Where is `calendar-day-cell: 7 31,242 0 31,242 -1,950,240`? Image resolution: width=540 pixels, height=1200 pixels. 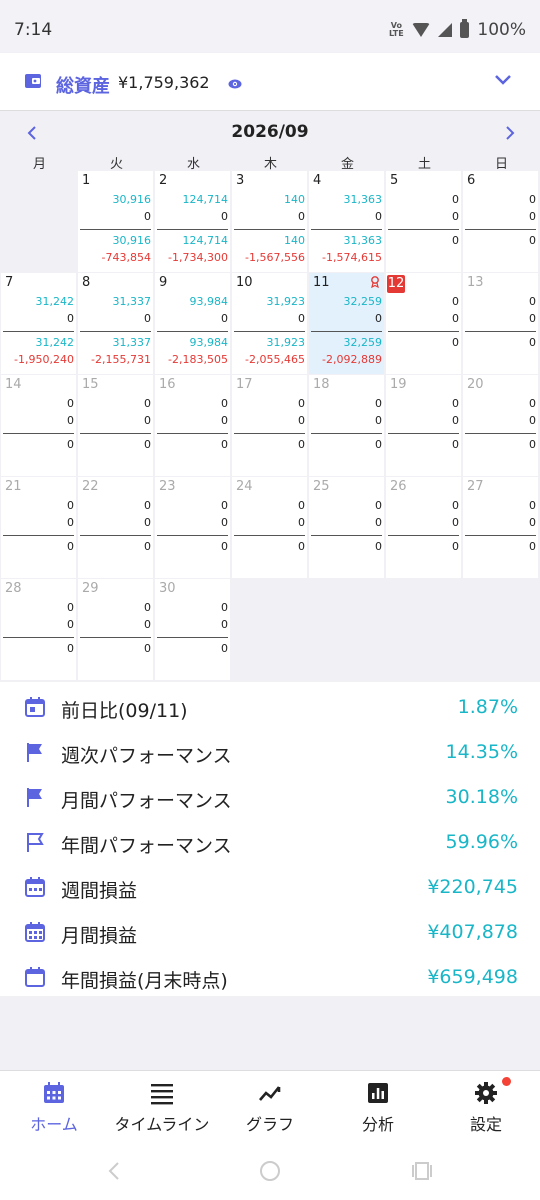 calendar-day-cell: 7 31,242 0 31,242 -1,950,240 is located at coordinates (38, 323).